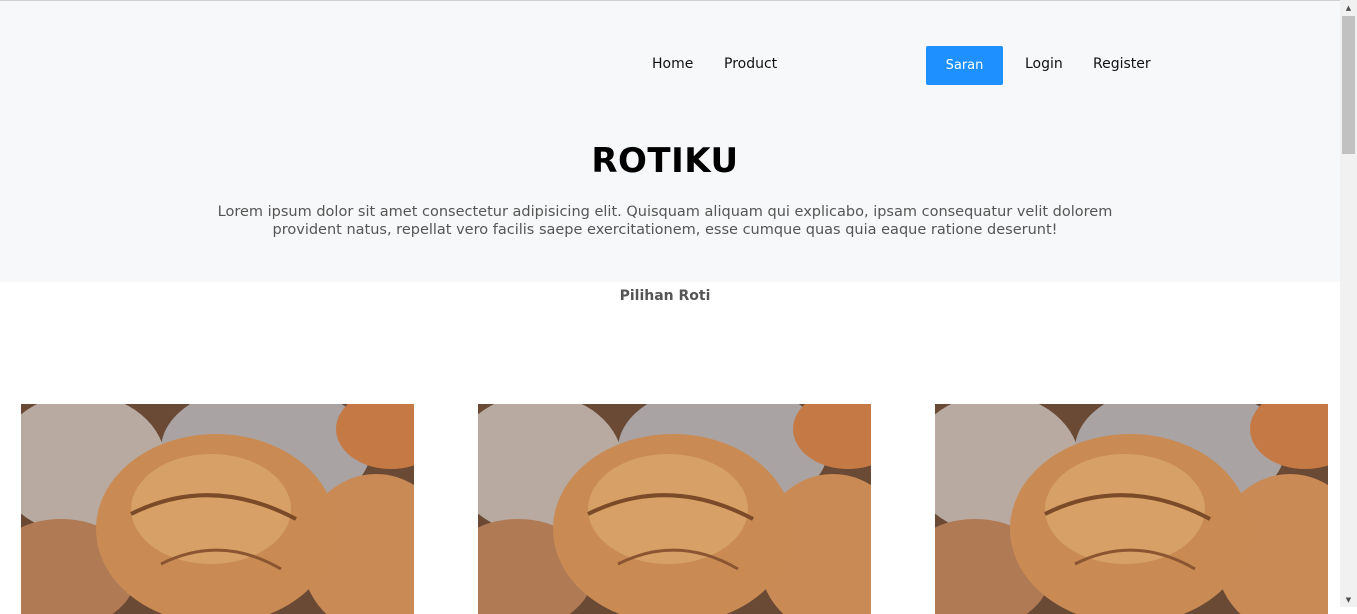 The width and height of the screenshot is (1357, 614). I want to click on vertical-scrollbar: ▲ ▼, so click(1348, 303).